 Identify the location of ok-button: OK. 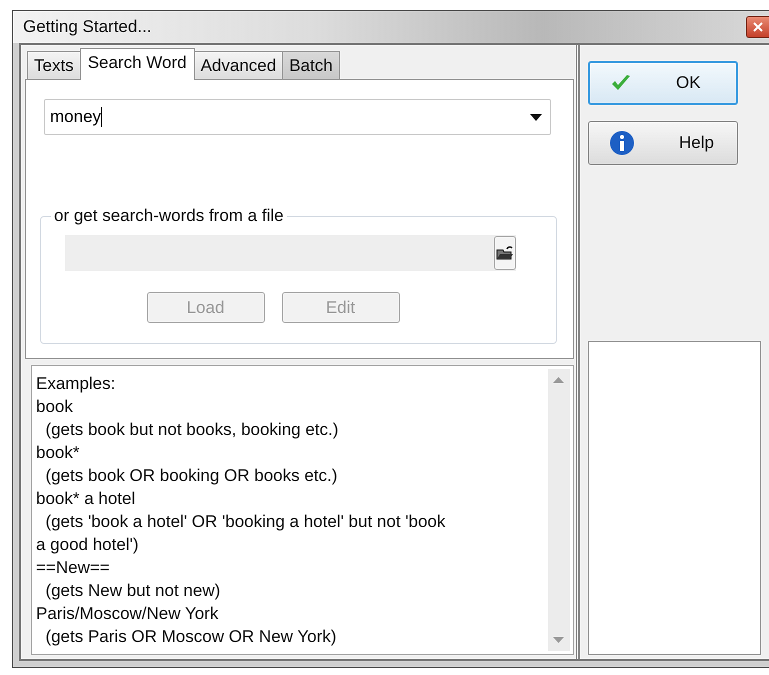
(663, 83).